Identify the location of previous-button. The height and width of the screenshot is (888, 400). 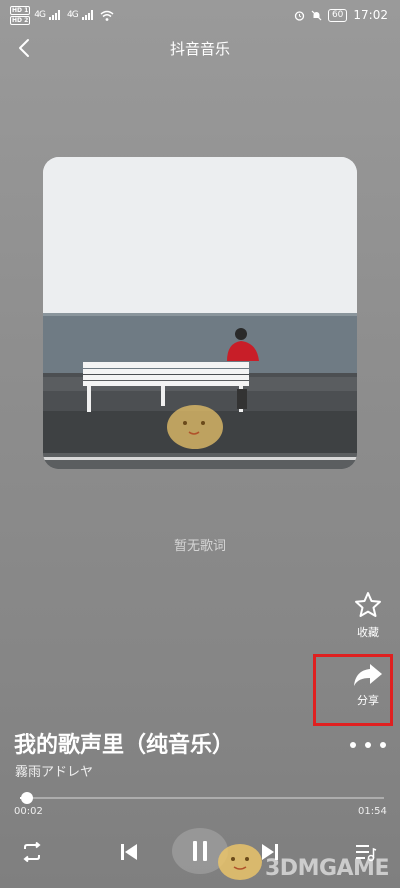
(129, 852).